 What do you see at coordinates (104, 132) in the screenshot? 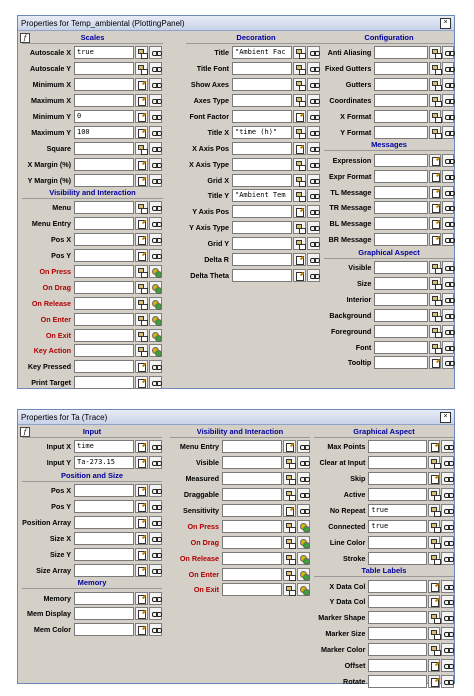
I see `property-value-field: 100` at bounding box center [104, 132].